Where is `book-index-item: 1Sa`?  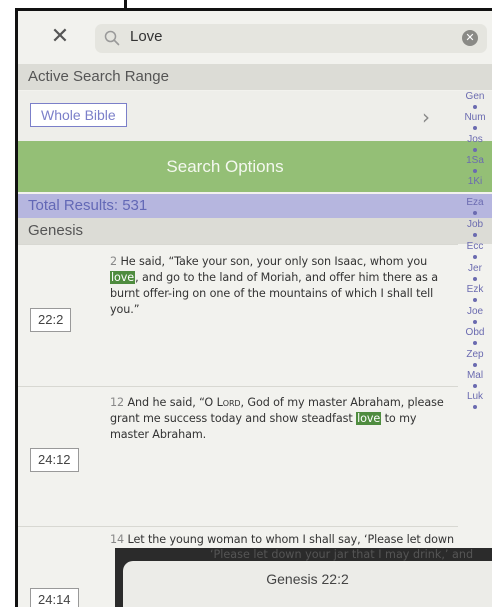
book-index-item: 1Sa is located at coordinates (475, 160).